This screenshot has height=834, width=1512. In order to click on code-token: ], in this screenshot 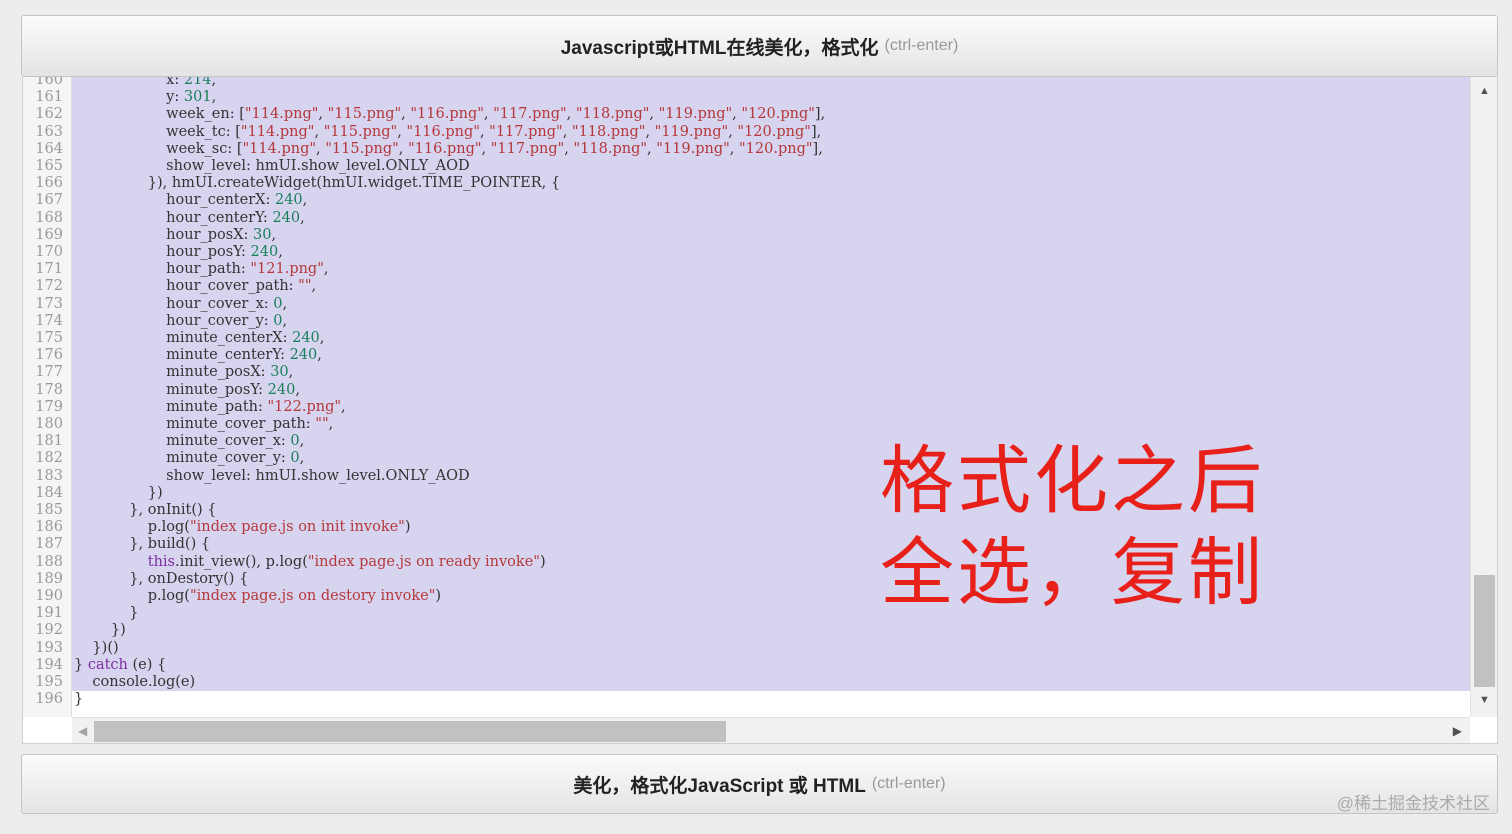, I will do `click(817, 148)`.